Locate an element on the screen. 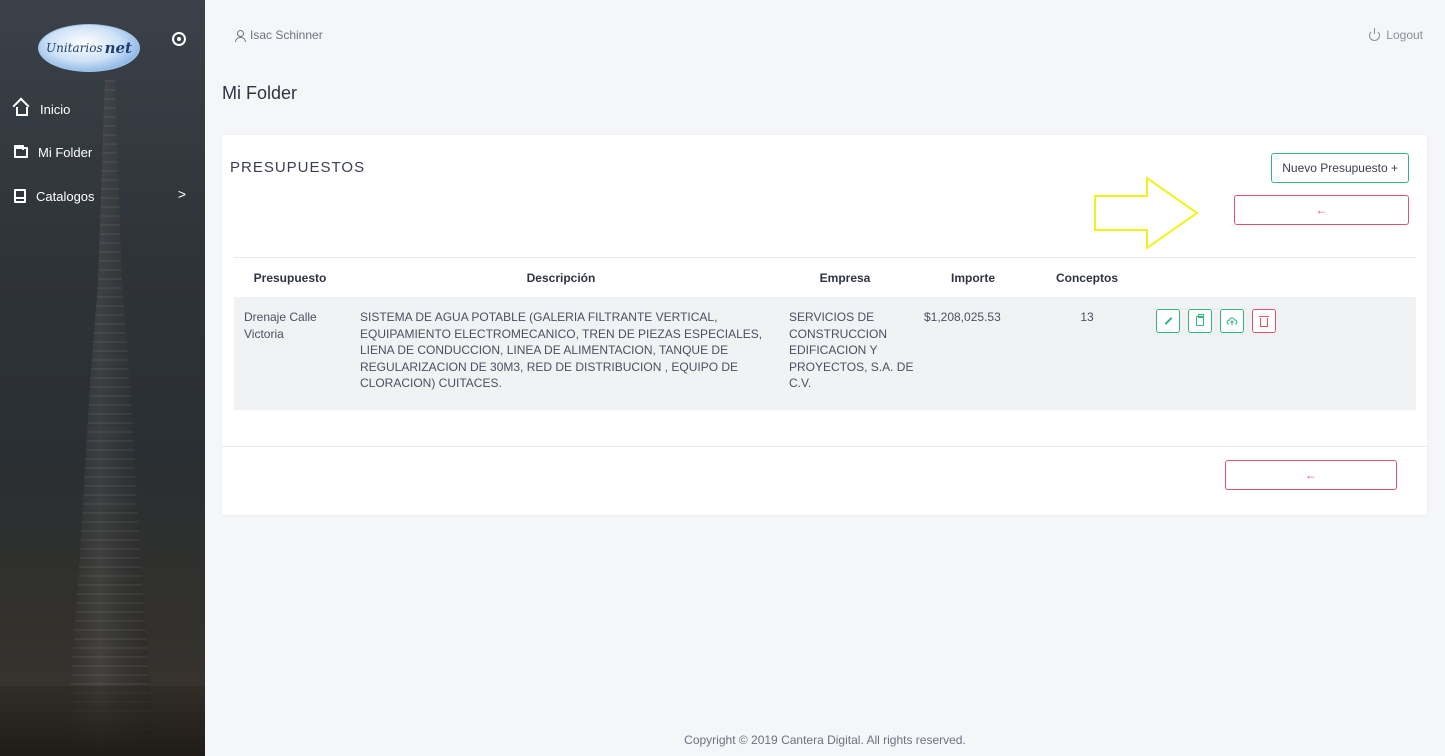  sidebar-item-label: Mi Folder is located at coordinates (65, 152).